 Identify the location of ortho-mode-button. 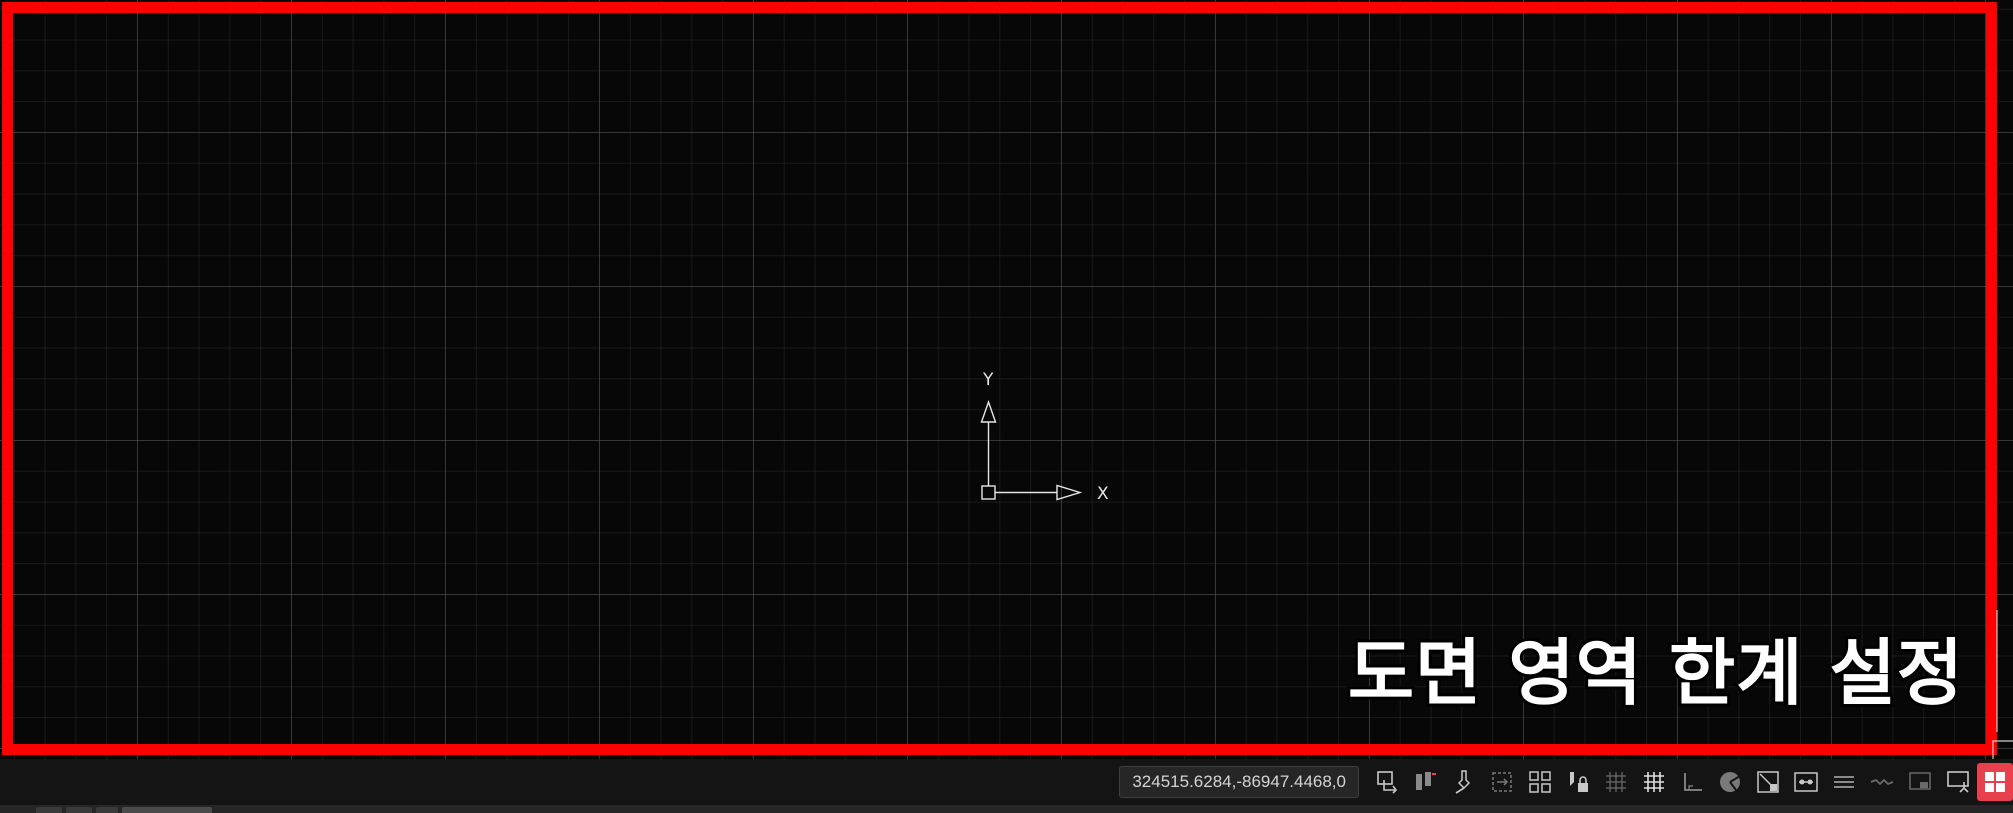
(1692, 782).